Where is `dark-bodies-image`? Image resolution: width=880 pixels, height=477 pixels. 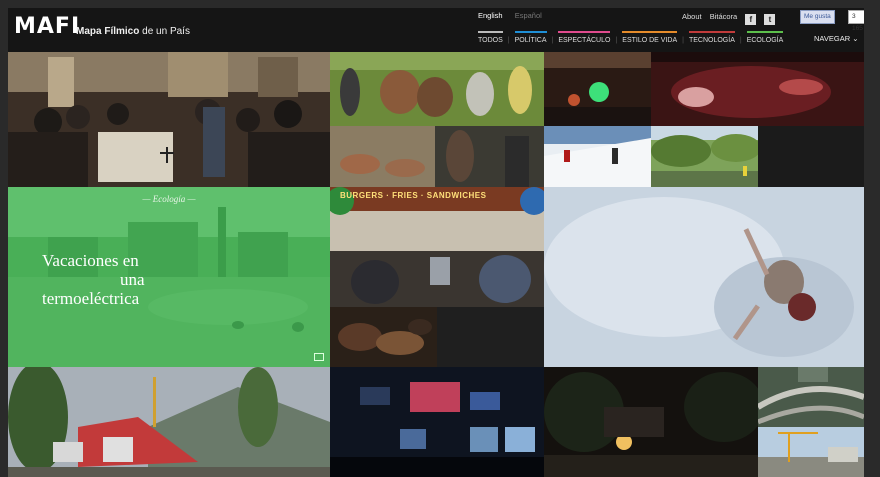 dark-bodies-image is located at coordinates (383, 337).